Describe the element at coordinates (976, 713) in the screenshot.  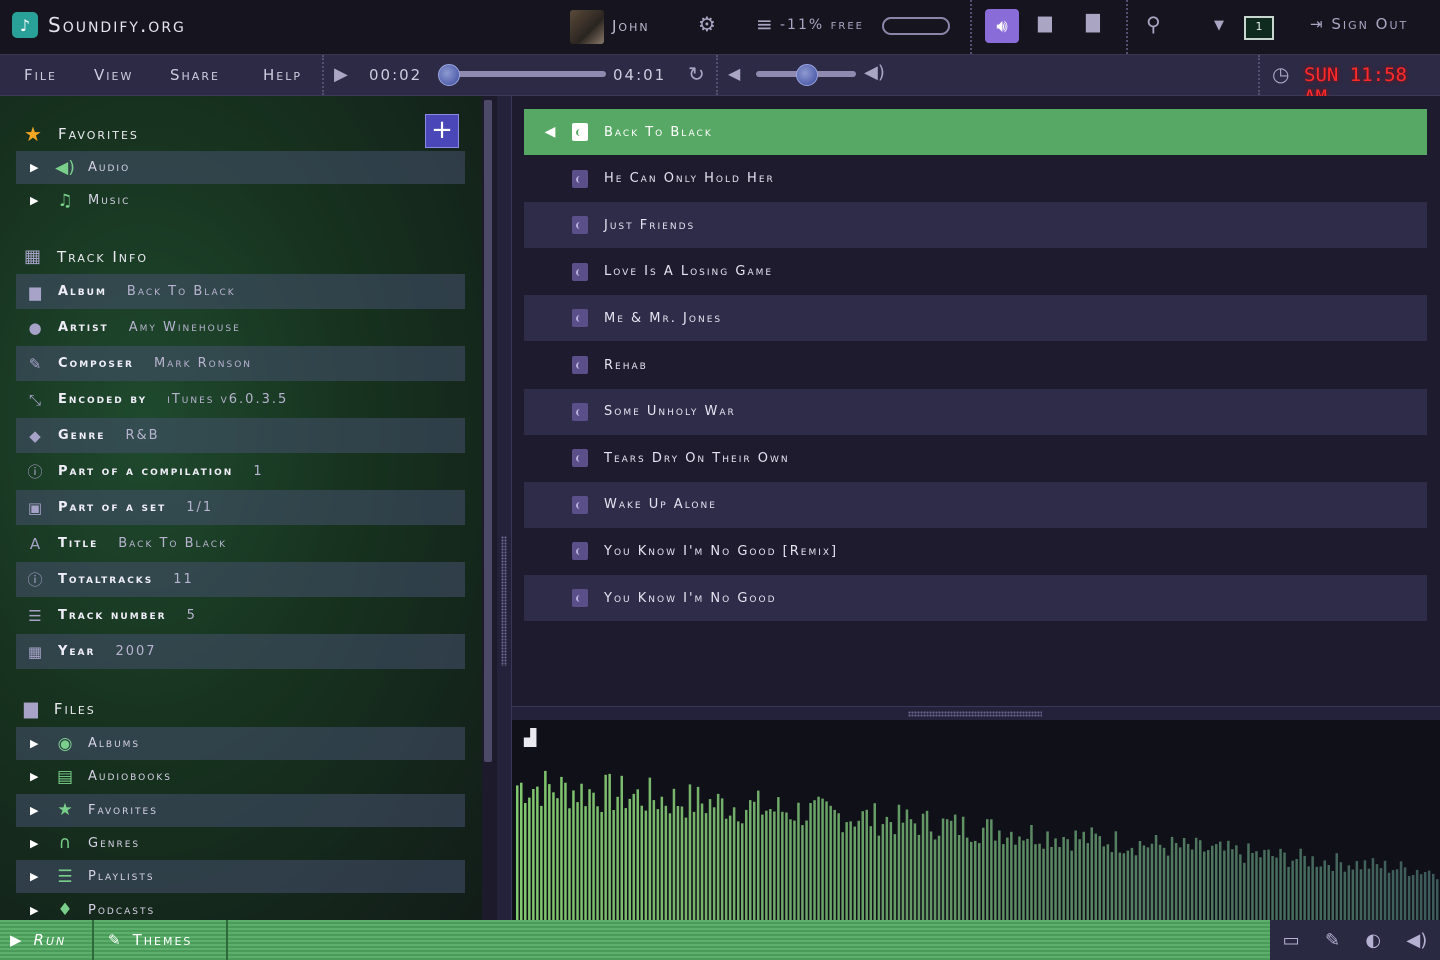
I see `horizontal-splitter` at that location.